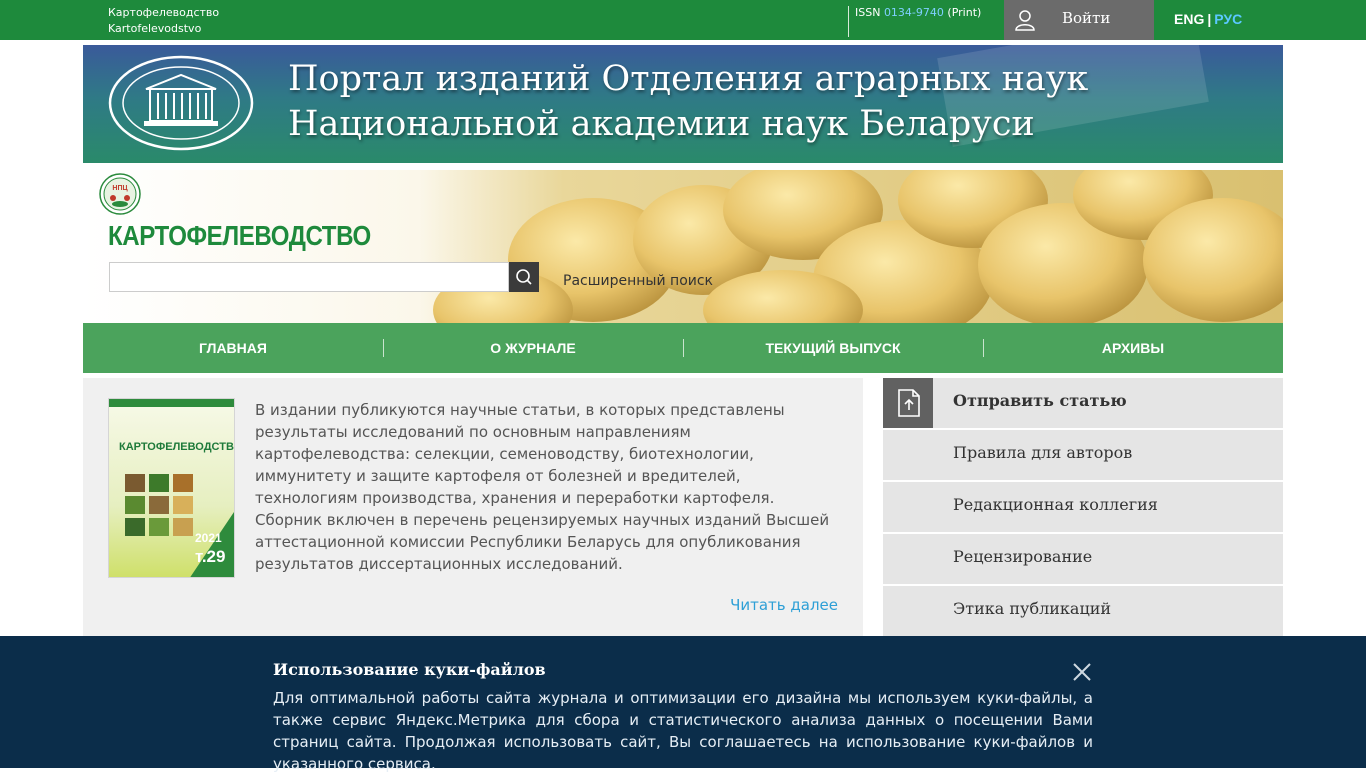 The width and height of the screenshot is (1366, 775). What do you see at coordinates (1133, 348) in the screenshot?
I see `nav-item-archives: АРХИВЫ` at bounding box center [1133, 348].